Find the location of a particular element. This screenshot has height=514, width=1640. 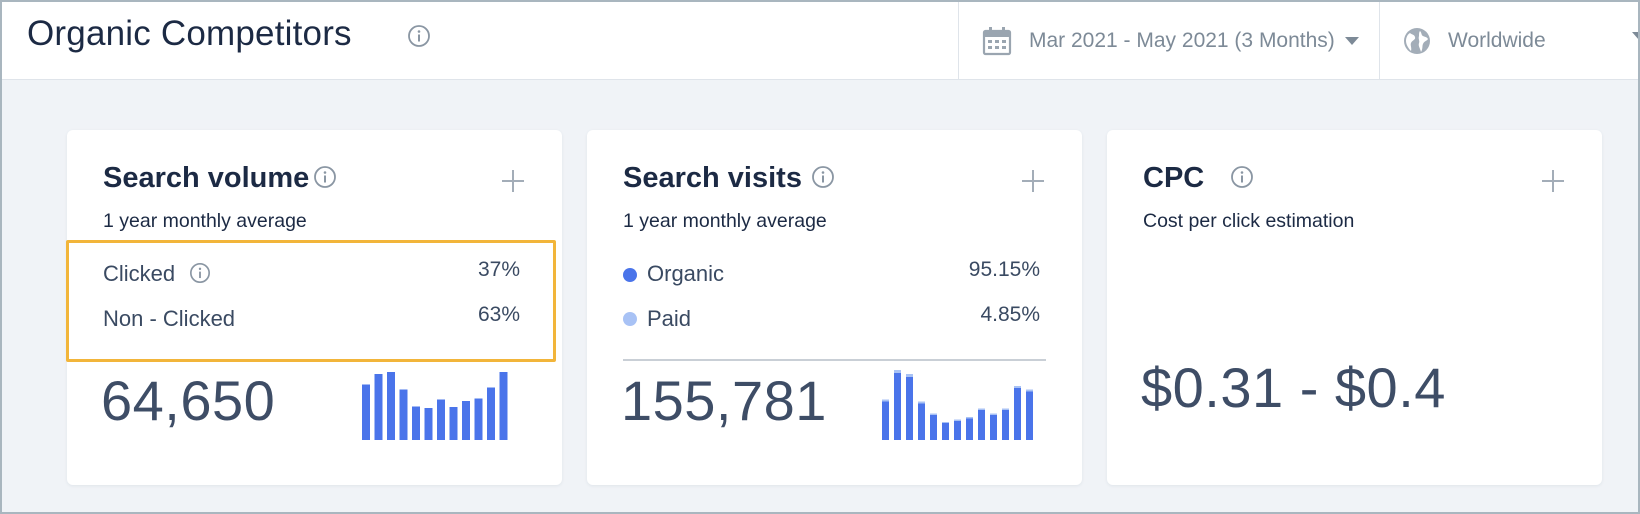

calendar-icon is located at coordinates (997, 41).